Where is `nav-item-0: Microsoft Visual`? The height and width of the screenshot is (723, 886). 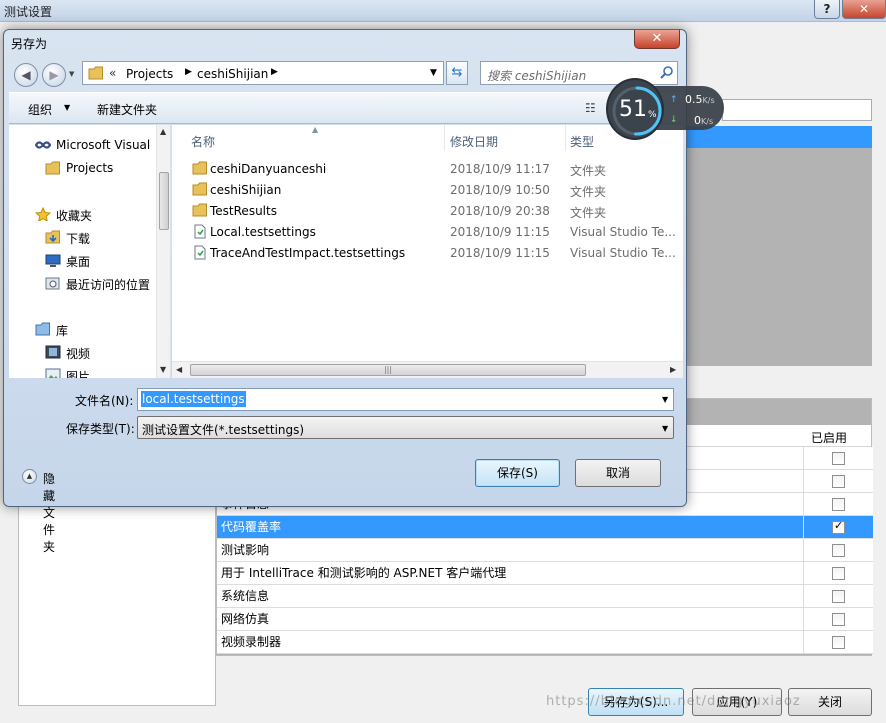 nav-item-0: Microsoft Visual is located at coordinates (82, 145).